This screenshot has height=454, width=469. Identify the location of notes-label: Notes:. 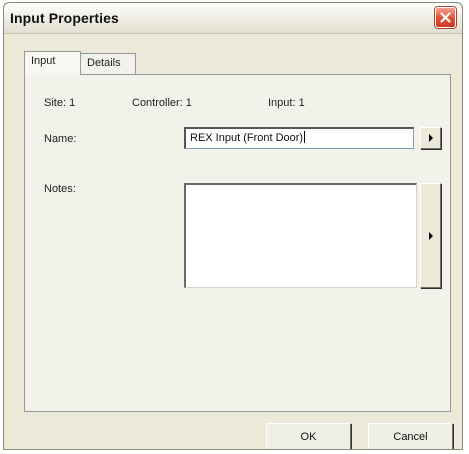
(60, 189).